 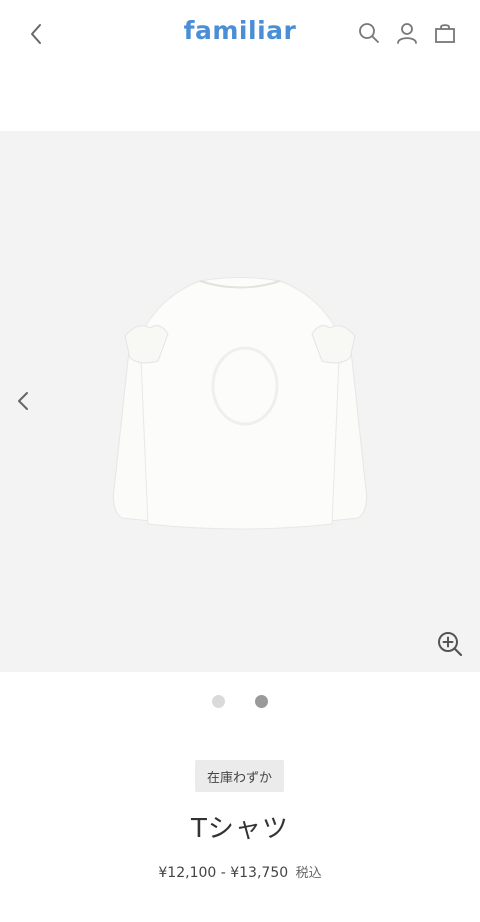 What do you see at coordinates (240, 829) in the screenshot?
I see `product-name: Tシャツ` at bounding box center [240, 829].